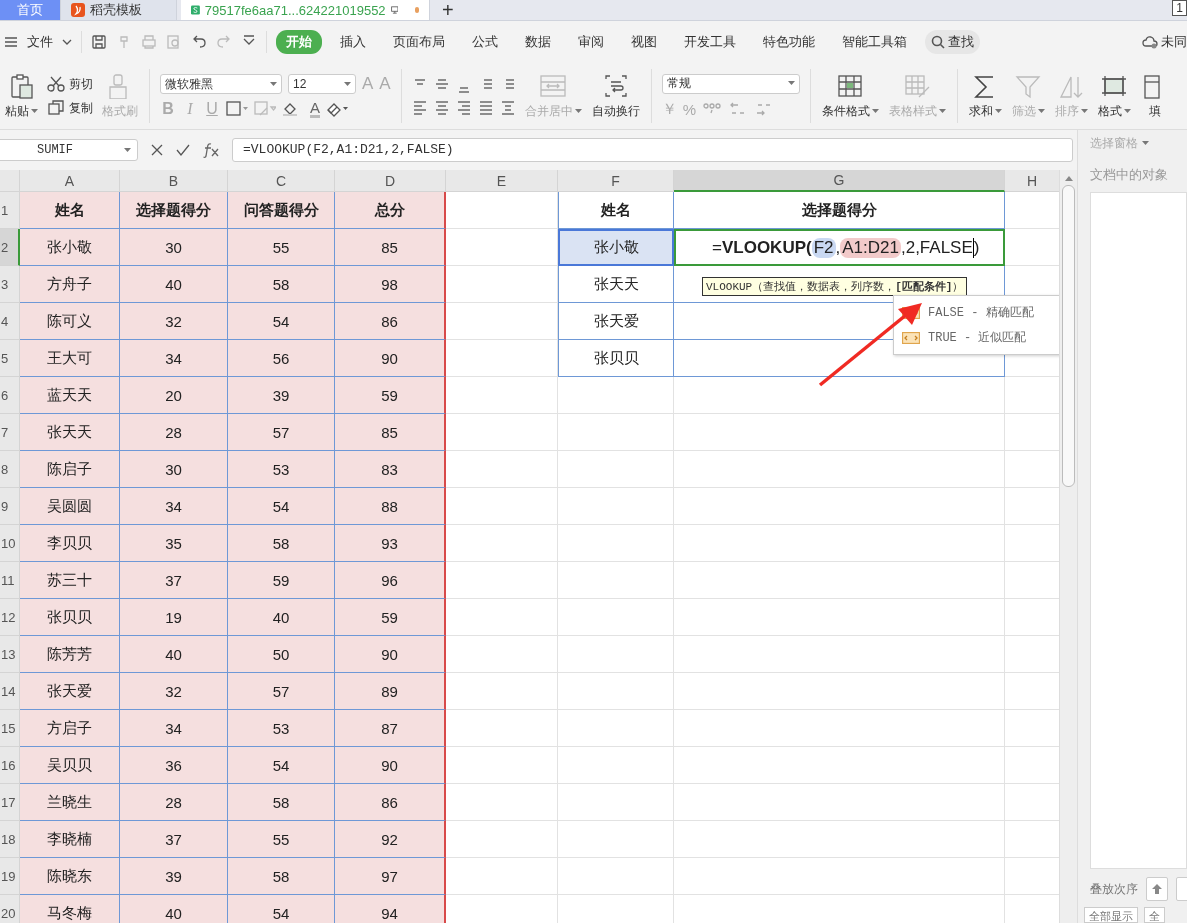 Image resolution: width=1187 pixels, height=923 pixels. I want to click on row-header: 14, so click(10, 691).